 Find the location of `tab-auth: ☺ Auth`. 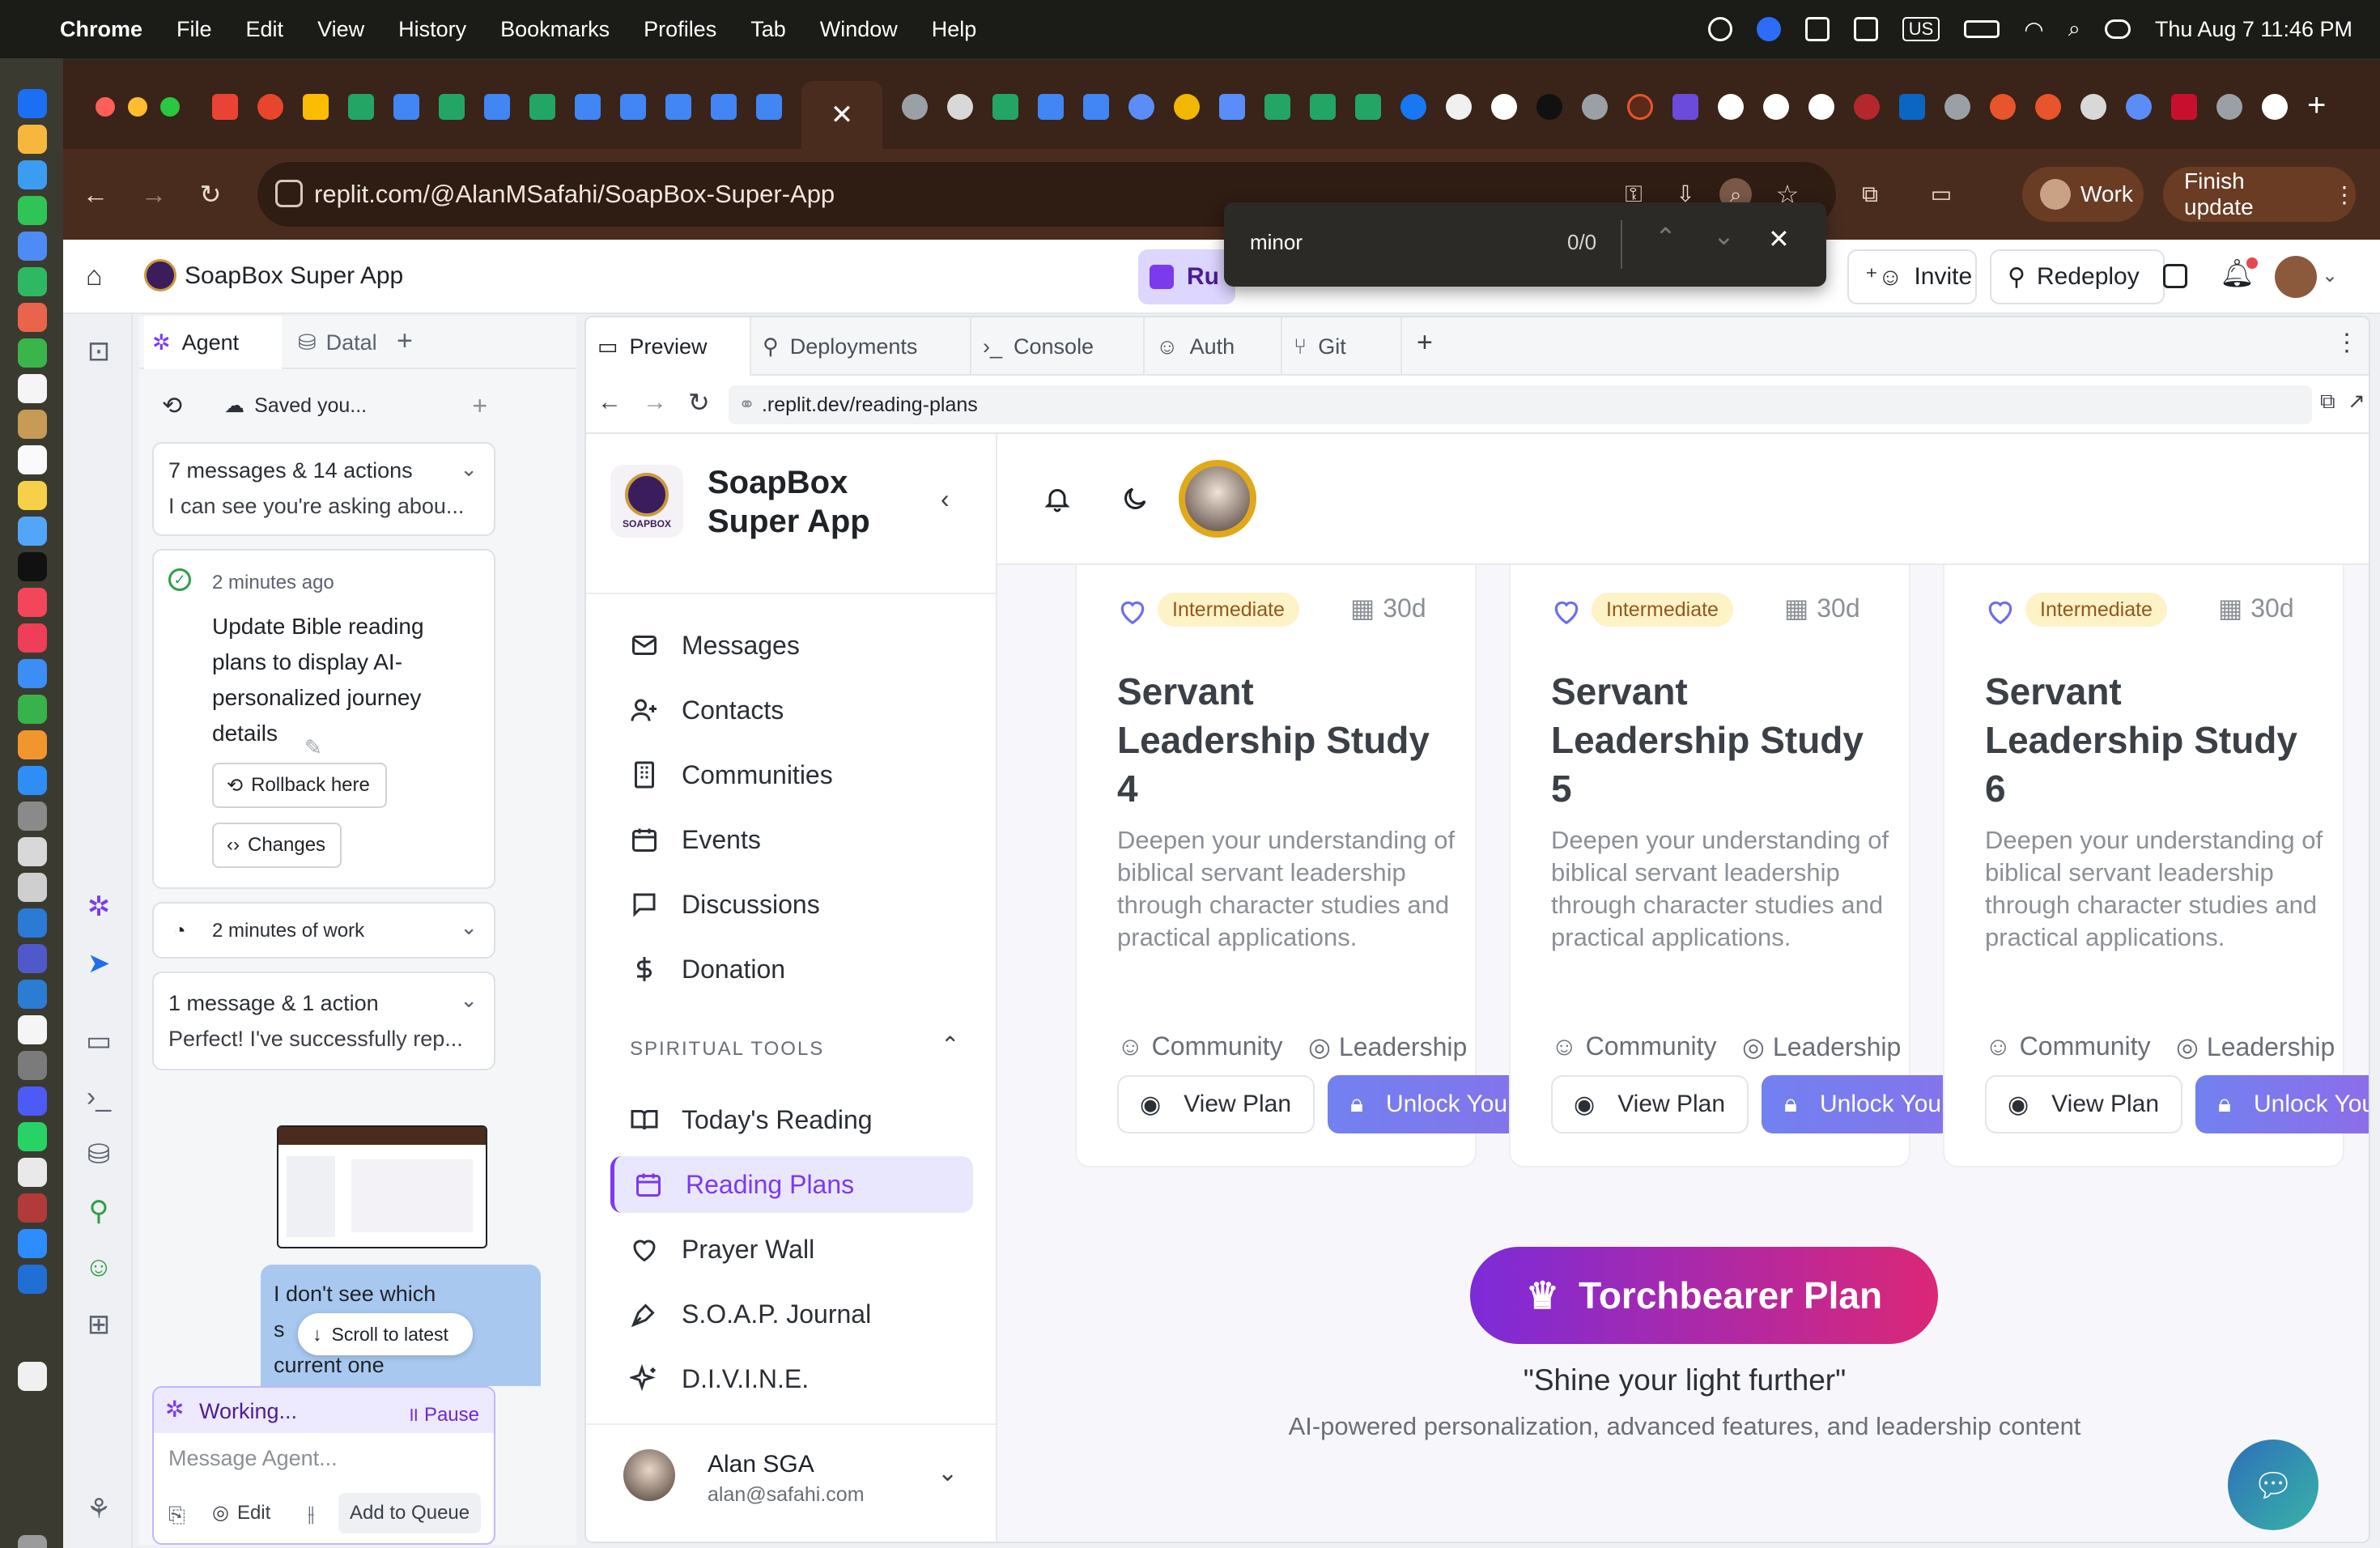

tab-auth: ☺ Auth is located at coordinates (1213, 346).